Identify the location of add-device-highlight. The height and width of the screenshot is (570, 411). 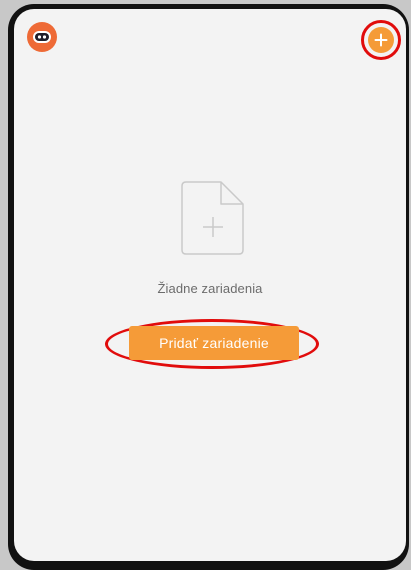
(381, 40).